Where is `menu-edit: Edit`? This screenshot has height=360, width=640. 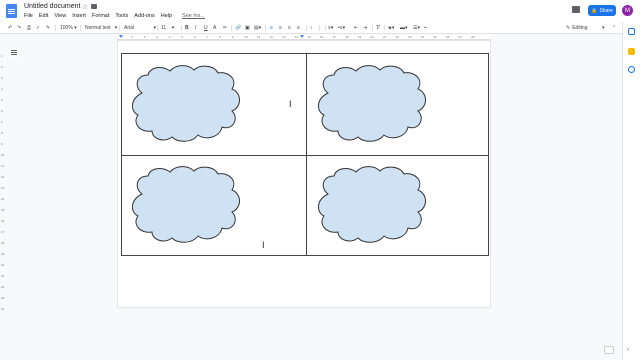
menu-edit: Edit is located at coordinates (43, 16).